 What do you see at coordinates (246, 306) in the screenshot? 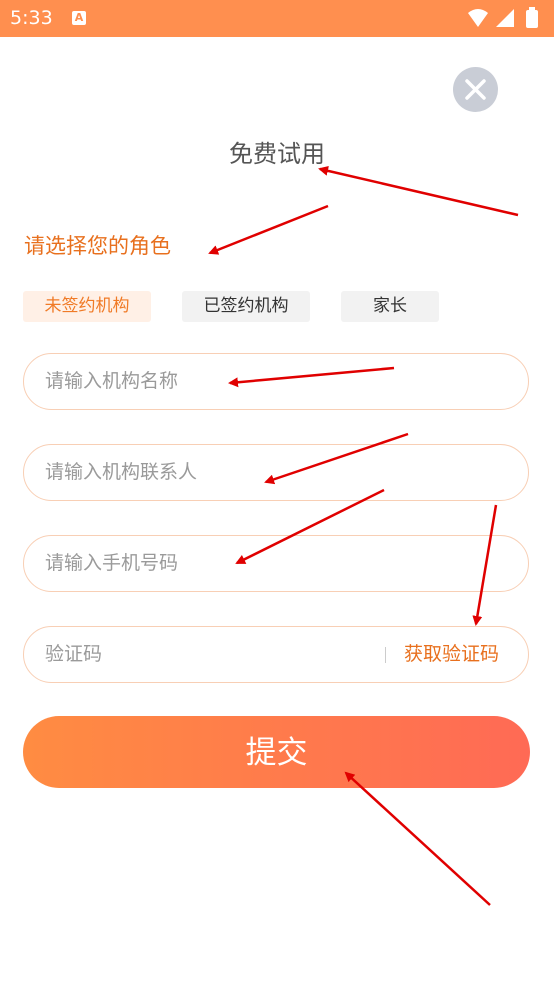
I see `role-signed-org: 已签约机构` at bounding box center [246, 306].